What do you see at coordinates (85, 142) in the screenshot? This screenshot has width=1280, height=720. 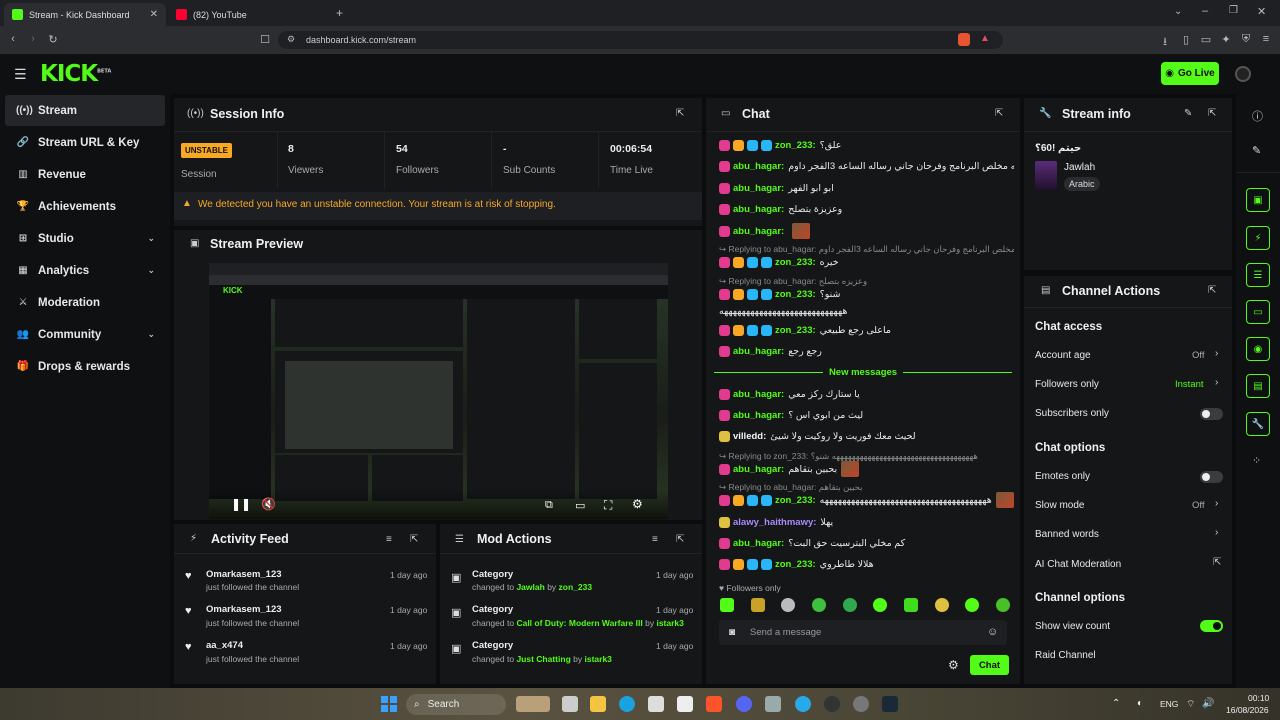 I see `sidebar-item-stream-url-key: 🔗 Stream URL & Key` at bounding box center [85, 142].